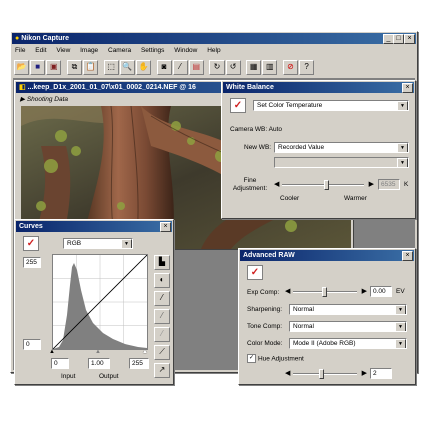 Image resolution: width=432 pixels, height=432 pixels. Describe the element at coordinates (45, 38) in the screenshot. I see `app-title: Nikon Capture` at that location.